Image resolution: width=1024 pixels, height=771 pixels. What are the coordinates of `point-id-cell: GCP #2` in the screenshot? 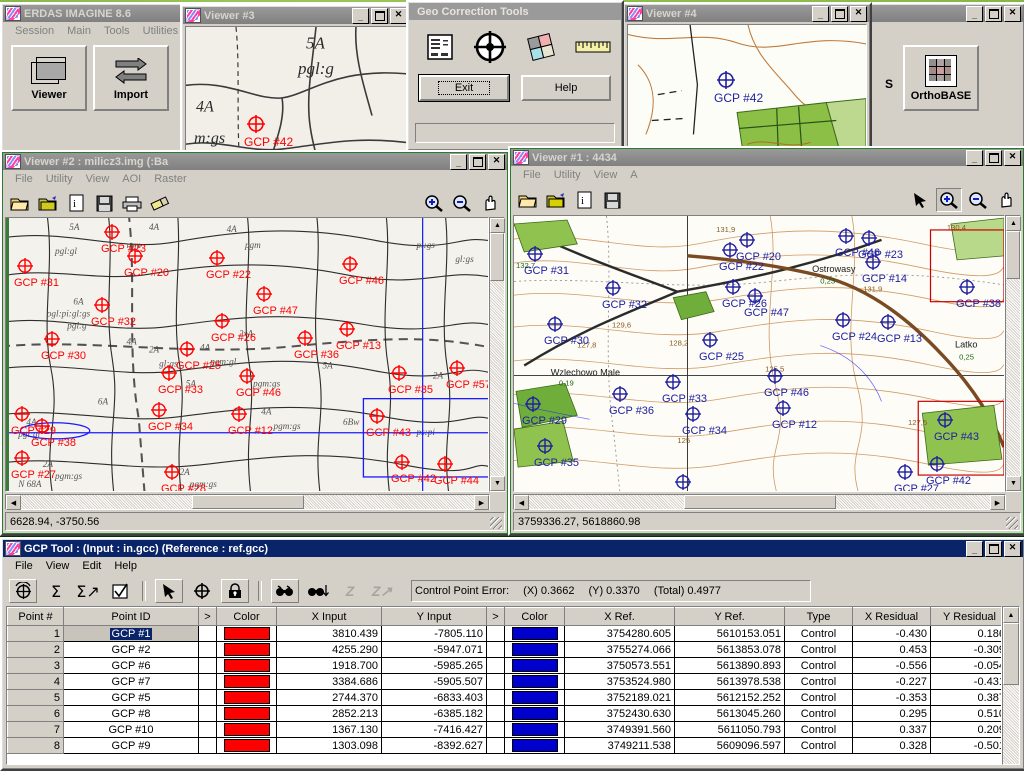 It's located at (131, 649).